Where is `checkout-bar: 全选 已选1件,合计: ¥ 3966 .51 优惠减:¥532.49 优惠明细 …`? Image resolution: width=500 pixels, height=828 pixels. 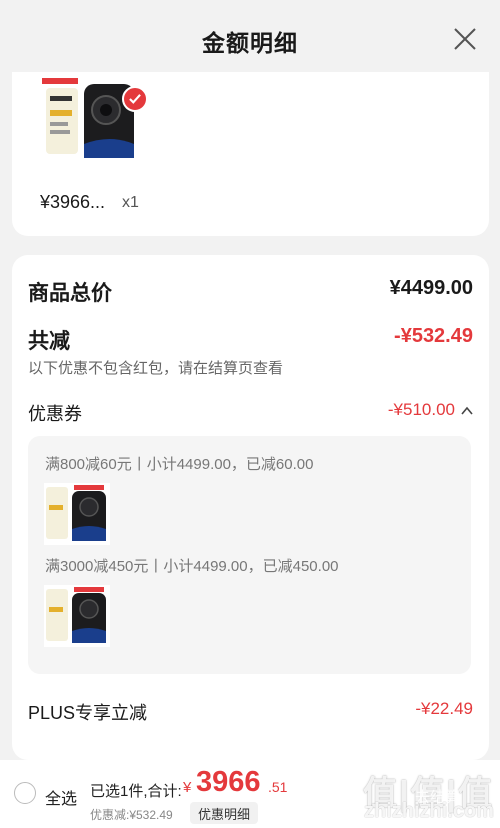
checkout-bar: 全选 已选1件,合计: ¥ 3966 .51 优惠减:¥532.49 优惠明细 … is located at coordinates (250, 794).